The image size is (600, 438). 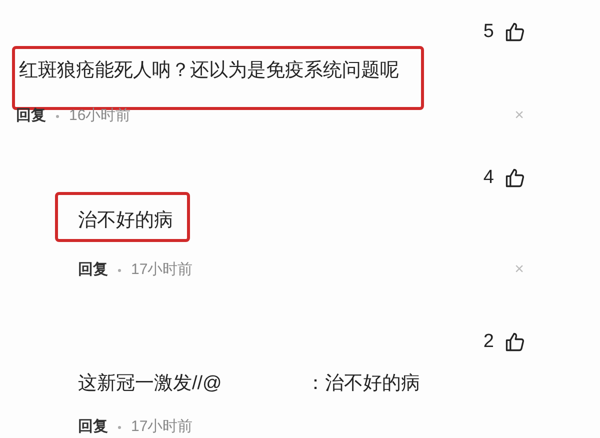 What do you see at coordinates (209, 71) in the screenshot?
I see `comment-text: 红斑狼疮能死人呐？还以为是免疫系统问题呢` at bounding box center [209, 71].